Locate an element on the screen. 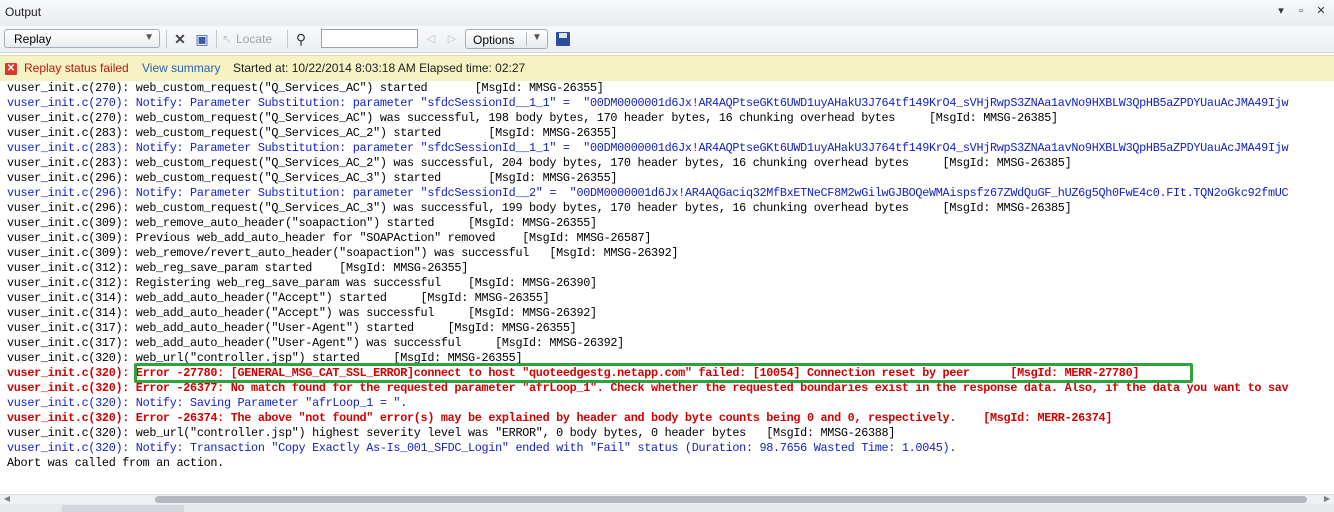  output-panel-header: Output ▾ ▫ ✕ is located at coordinates (667, 13).